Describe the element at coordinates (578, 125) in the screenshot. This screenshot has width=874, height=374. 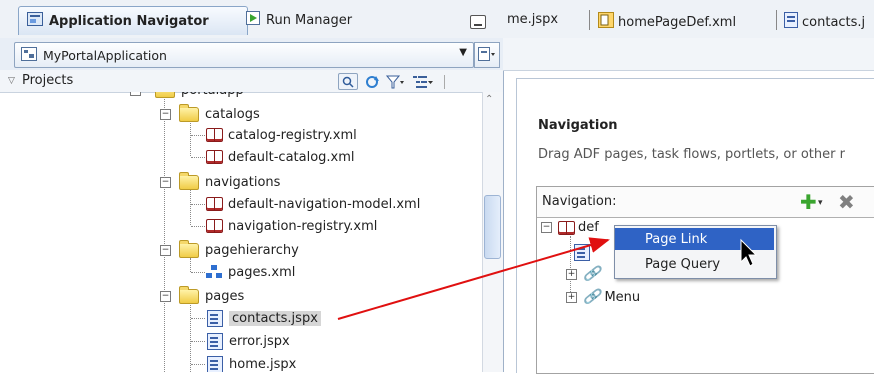
I see `navigation-heading: Navigation` at that location.